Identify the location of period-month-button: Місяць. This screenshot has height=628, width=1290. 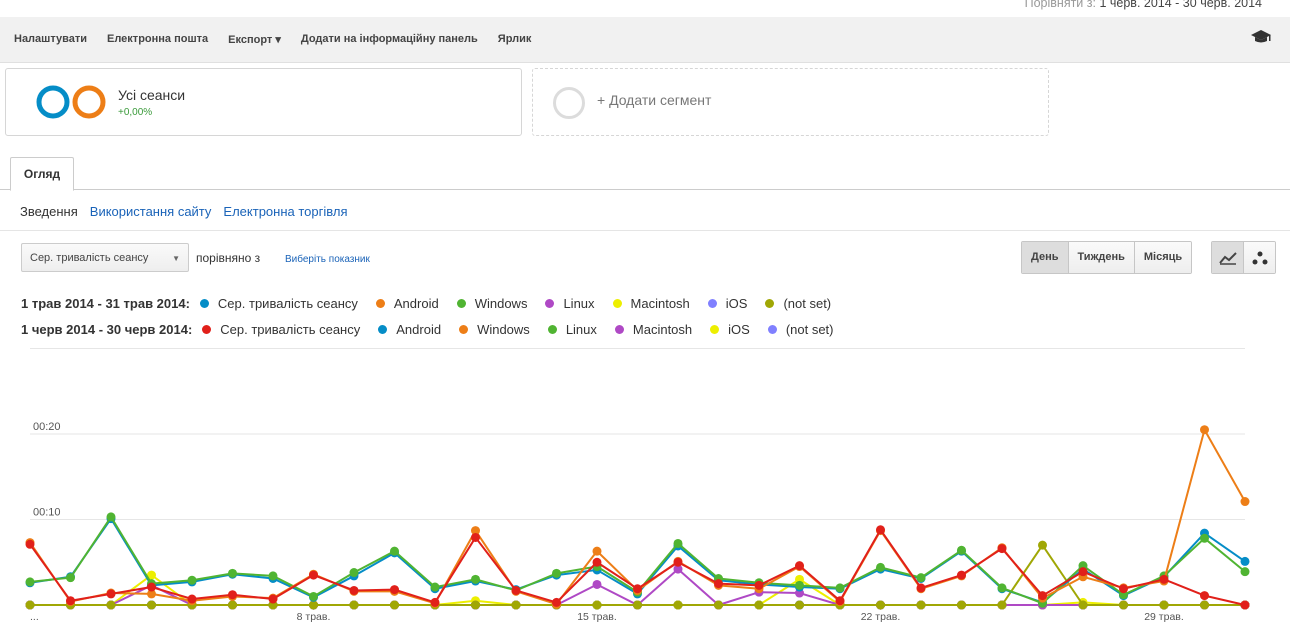
(1162, 257).